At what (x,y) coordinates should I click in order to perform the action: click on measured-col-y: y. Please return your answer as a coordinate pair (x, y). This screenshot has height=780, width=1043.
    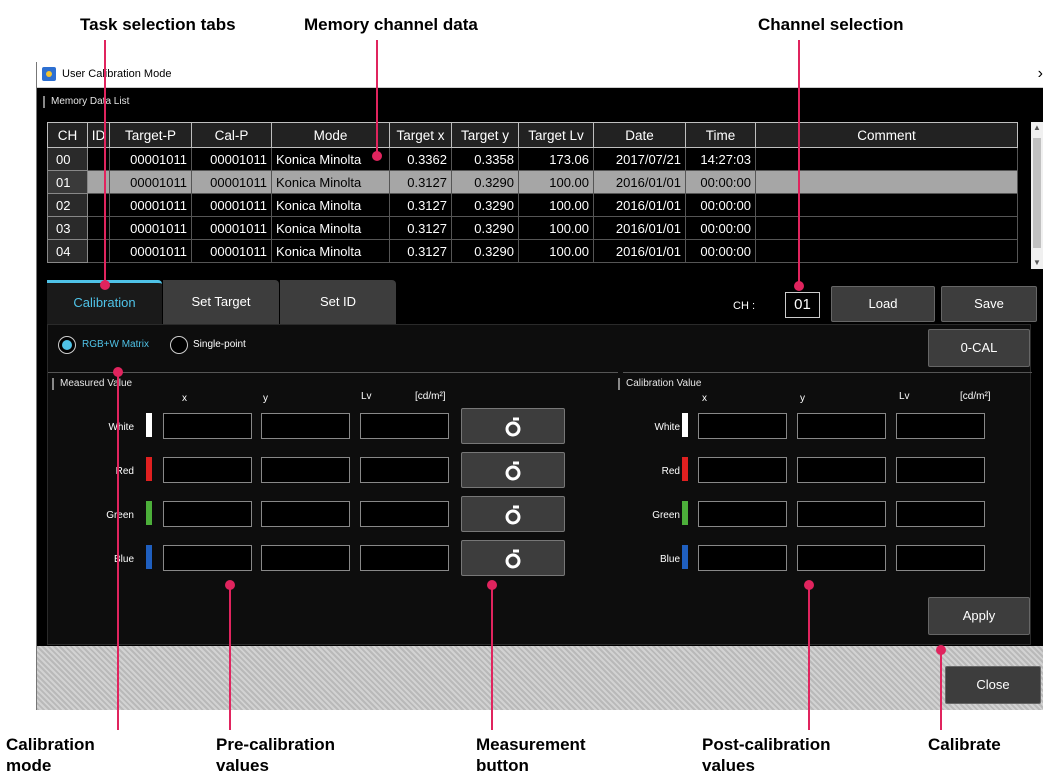
    Looking at the image, I should click on (265, 398).